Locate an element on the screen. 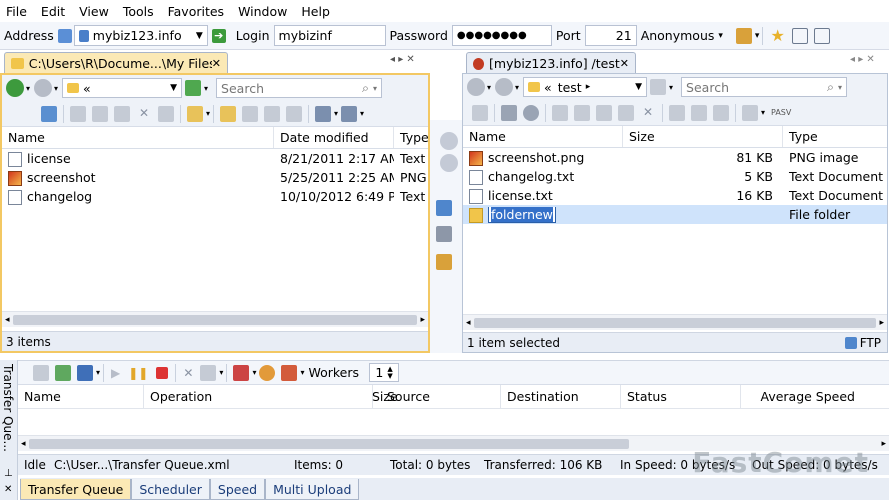  anonymous-label: Anonymous is located at coordinates (678, 35).